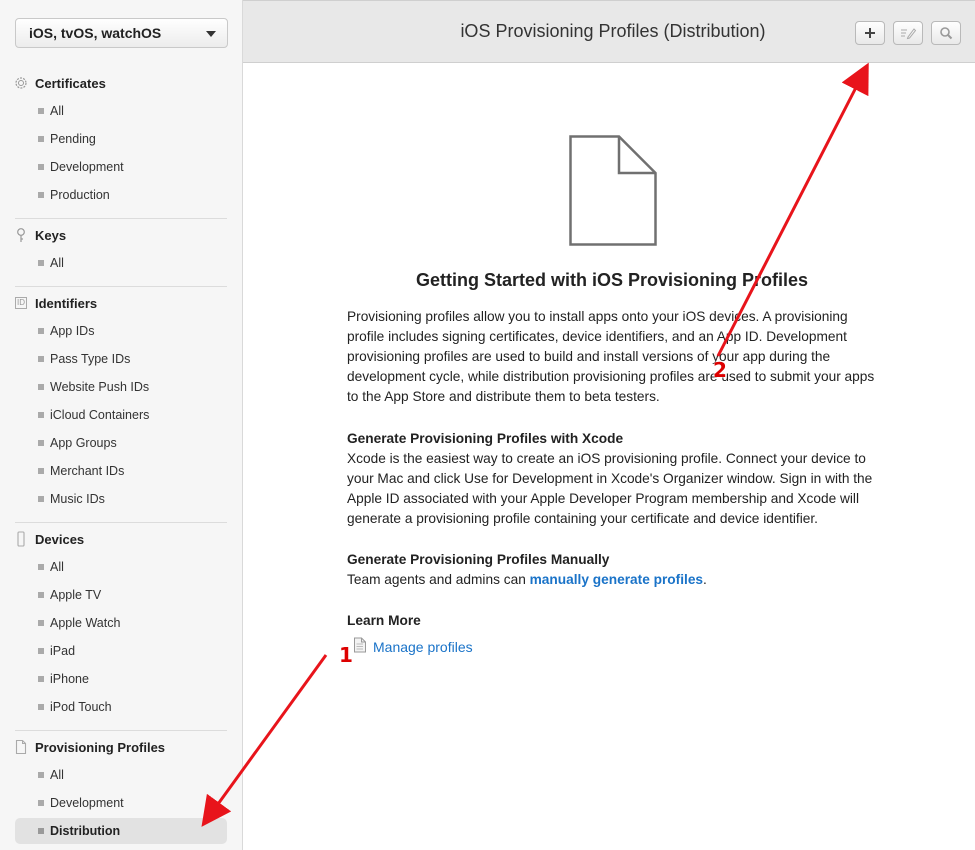  I want to click on sidebar-item-profiles-distribution: Distribution, so click(121, 831).